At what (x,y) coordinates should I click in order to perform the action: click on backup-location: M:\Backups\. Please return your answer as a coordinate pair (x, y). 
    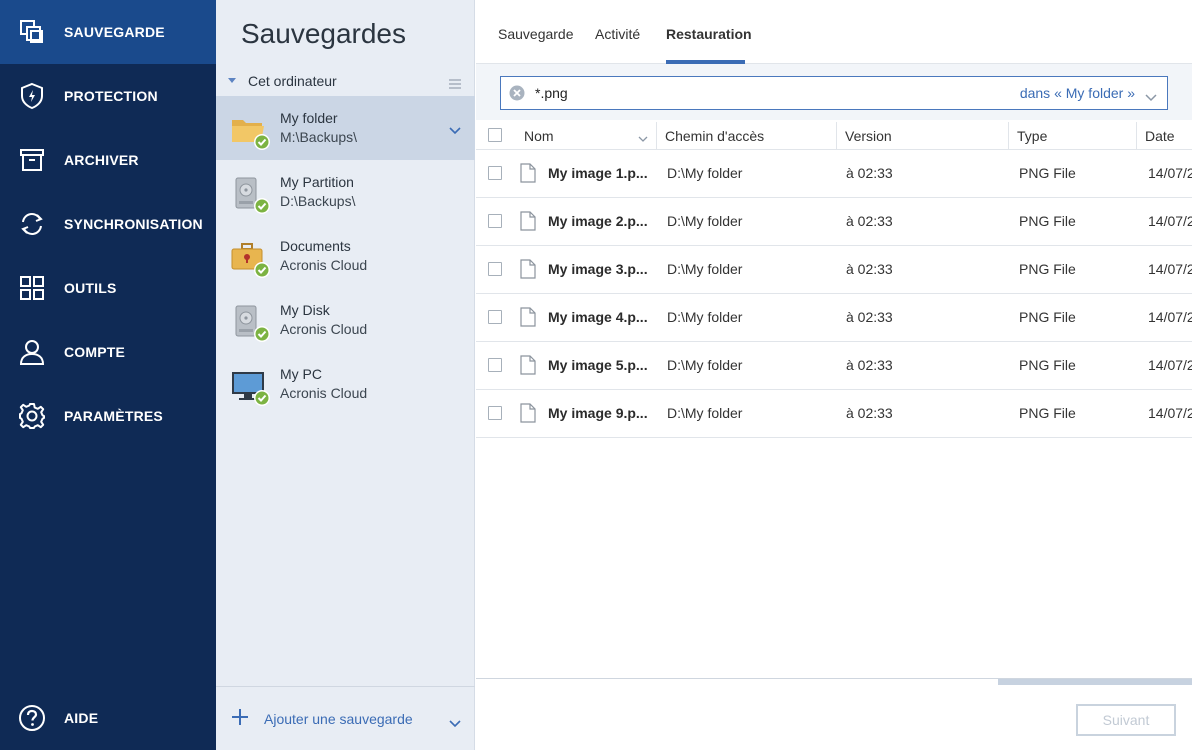
    Looking at the image, I should click on (319, 137).